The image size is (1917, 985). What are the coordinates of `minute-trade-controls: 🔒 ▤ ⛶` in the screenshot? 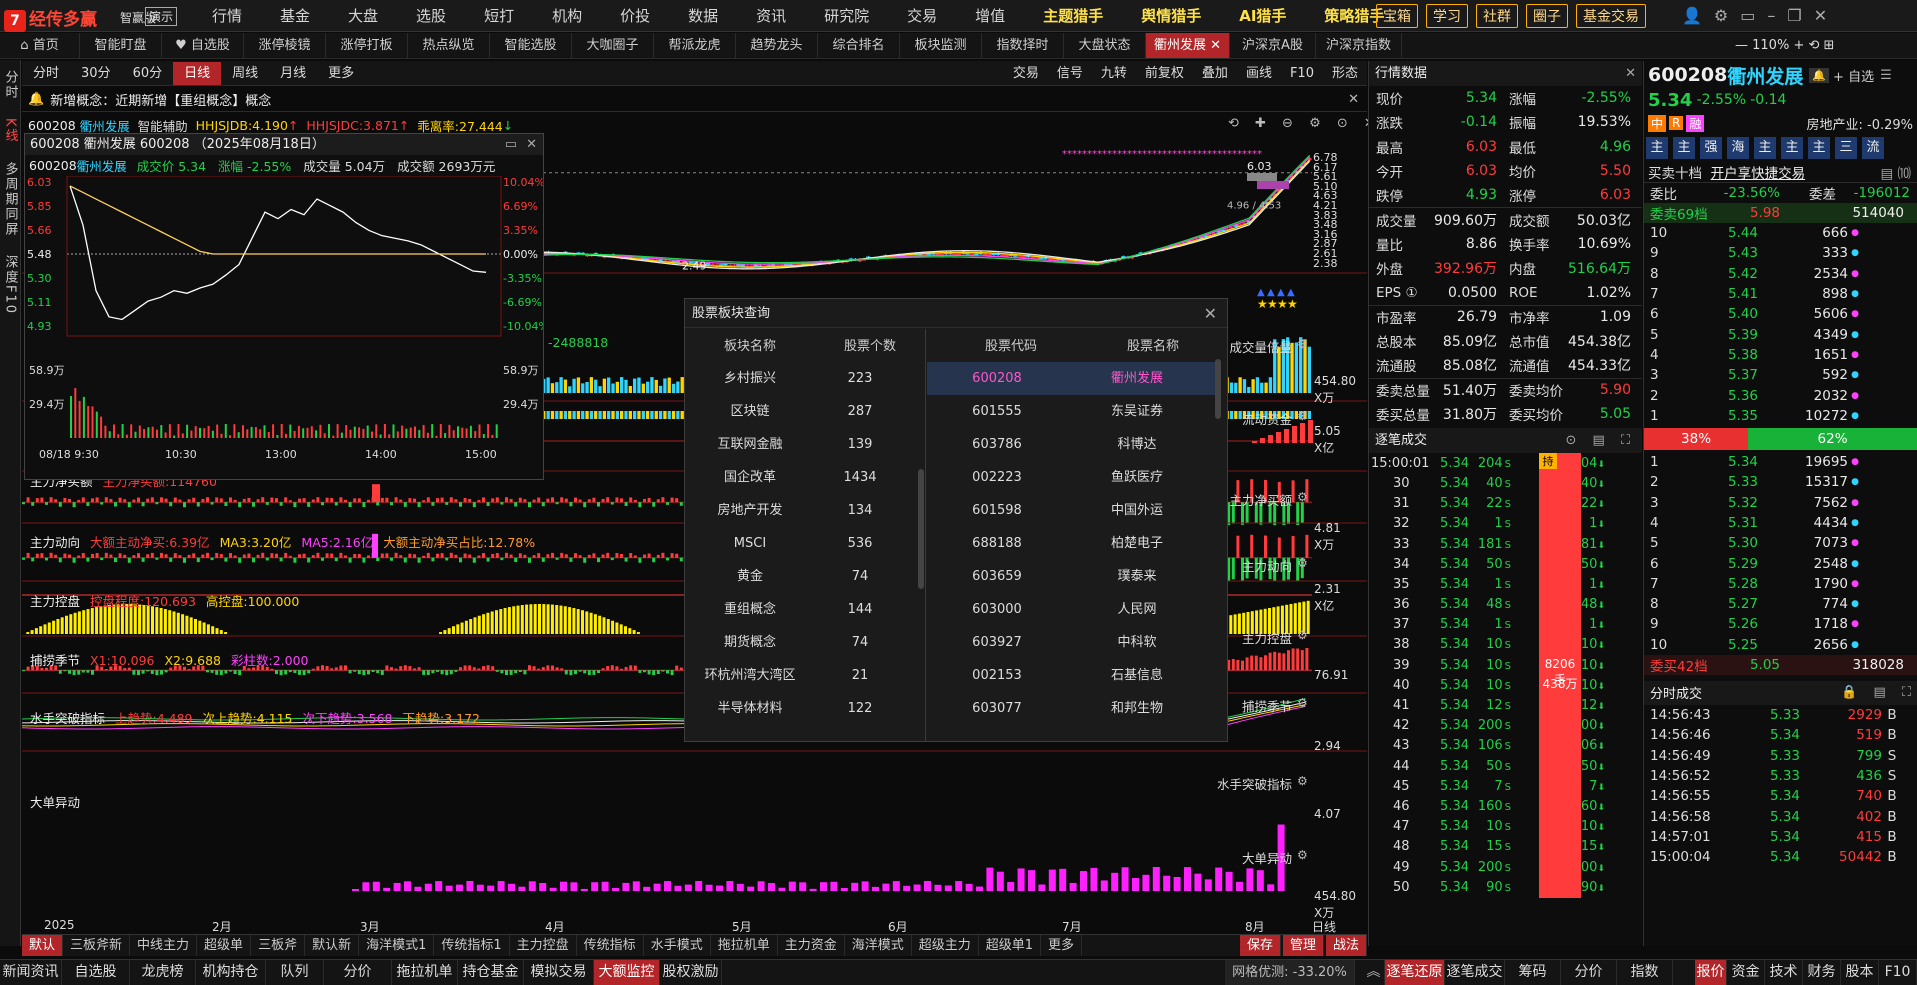 It's located at (1879, 692).